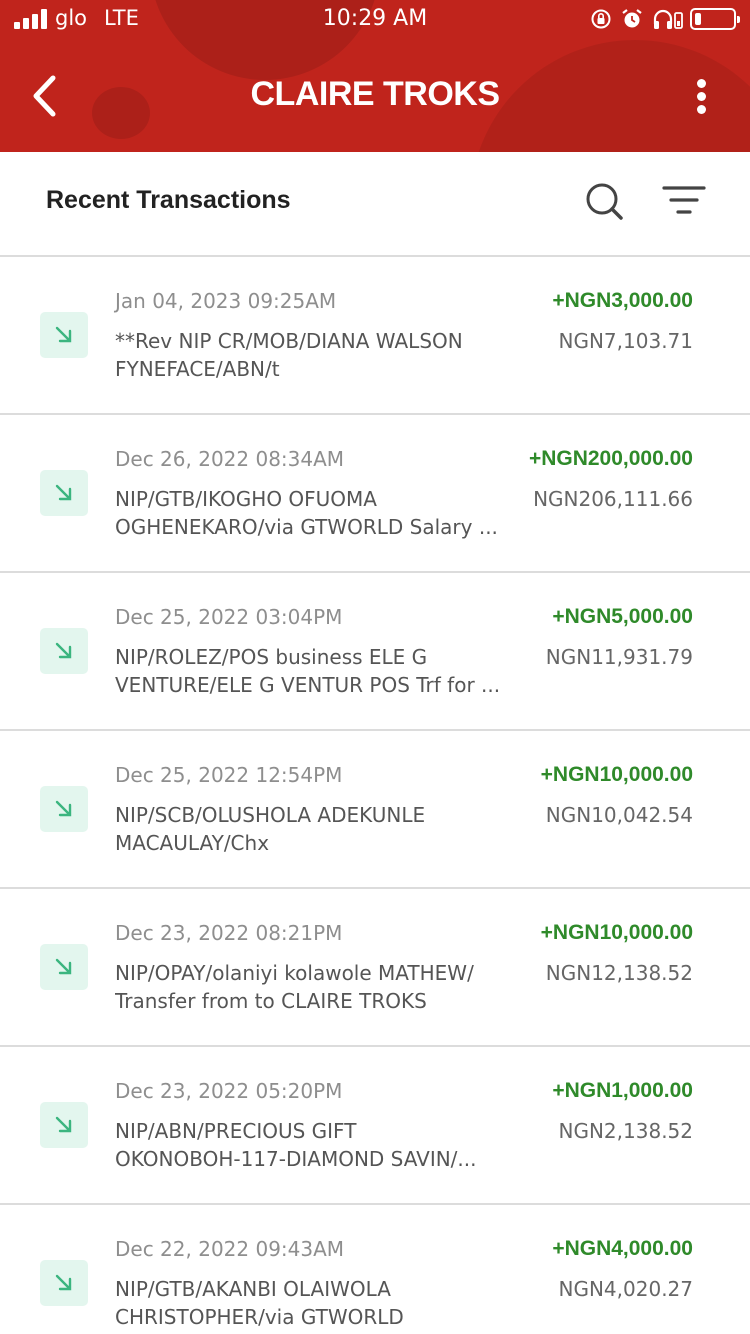  What do you see at coordinates (375, 94) in the screenshot?
I see `page-title: CLAIRE TROKS` at bounding box center [375, 94].